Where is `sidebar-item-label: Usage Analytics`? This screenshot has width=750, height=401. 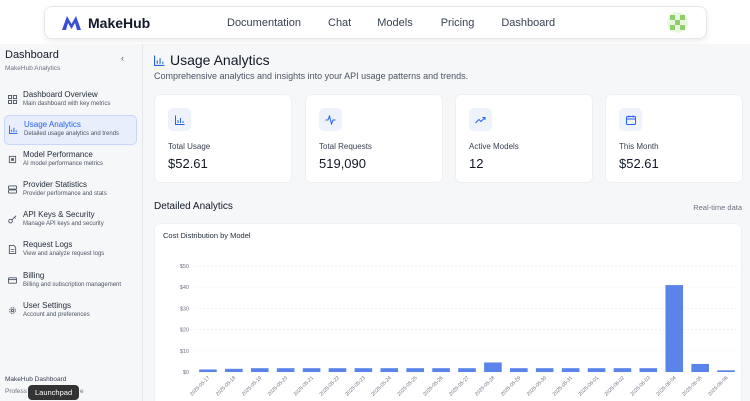 sidebar-item-label: Usage Analytics is located at coordinates (52, 124).